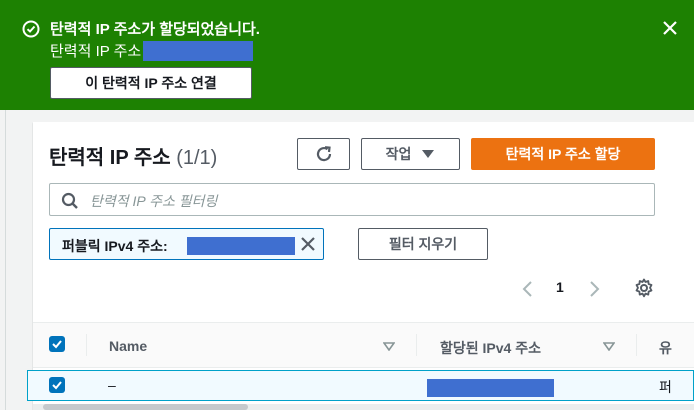 Image resolution: width=694 pixels, height=410 pixels. I want to click on flashbar-subtitle: 탄력적 IP 주소, so click(152, 50).